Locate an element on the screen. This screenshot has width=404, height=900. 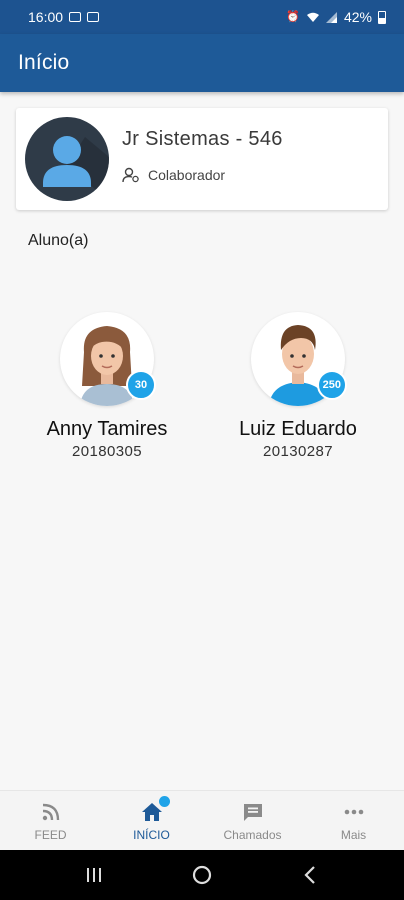
user-settings-icon is located at coordinates (130, 175).